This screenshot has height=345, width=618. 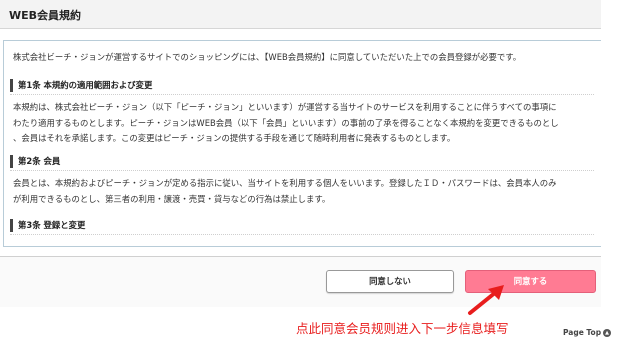 I want to click on section-heading-2: 第2条 会員, so click(x=306, y=161).